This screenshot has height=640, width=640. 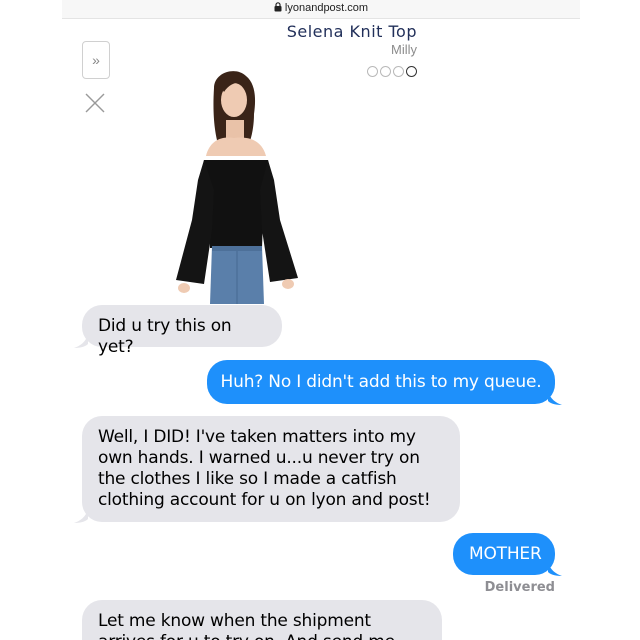 I want to click on image-carousel-dots, so click(x=392, y=71).